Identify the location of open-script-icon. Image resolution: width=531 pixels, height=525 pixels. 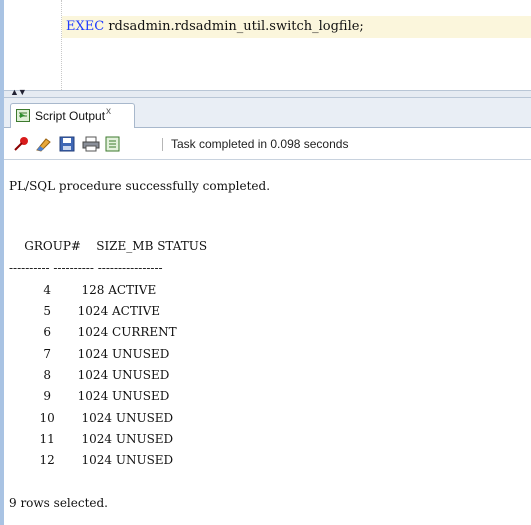
(113, 144).